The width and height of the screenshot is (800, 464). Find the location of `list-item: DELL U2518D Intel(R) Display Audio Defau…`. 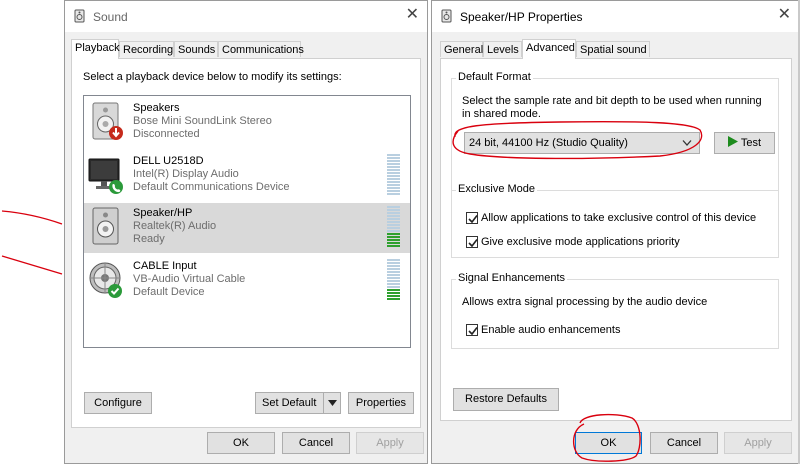

list-item: DELL U2518D Intel(R) Display Audio Defau… is located at coordinates (247, 176).